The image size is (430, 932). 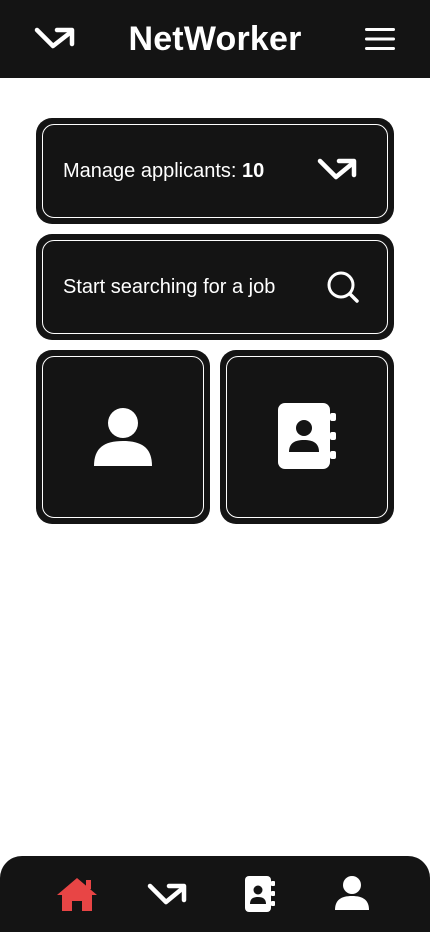 I want to click on applicants-label-text: Manage applicants:, so click(x=153, y=171).